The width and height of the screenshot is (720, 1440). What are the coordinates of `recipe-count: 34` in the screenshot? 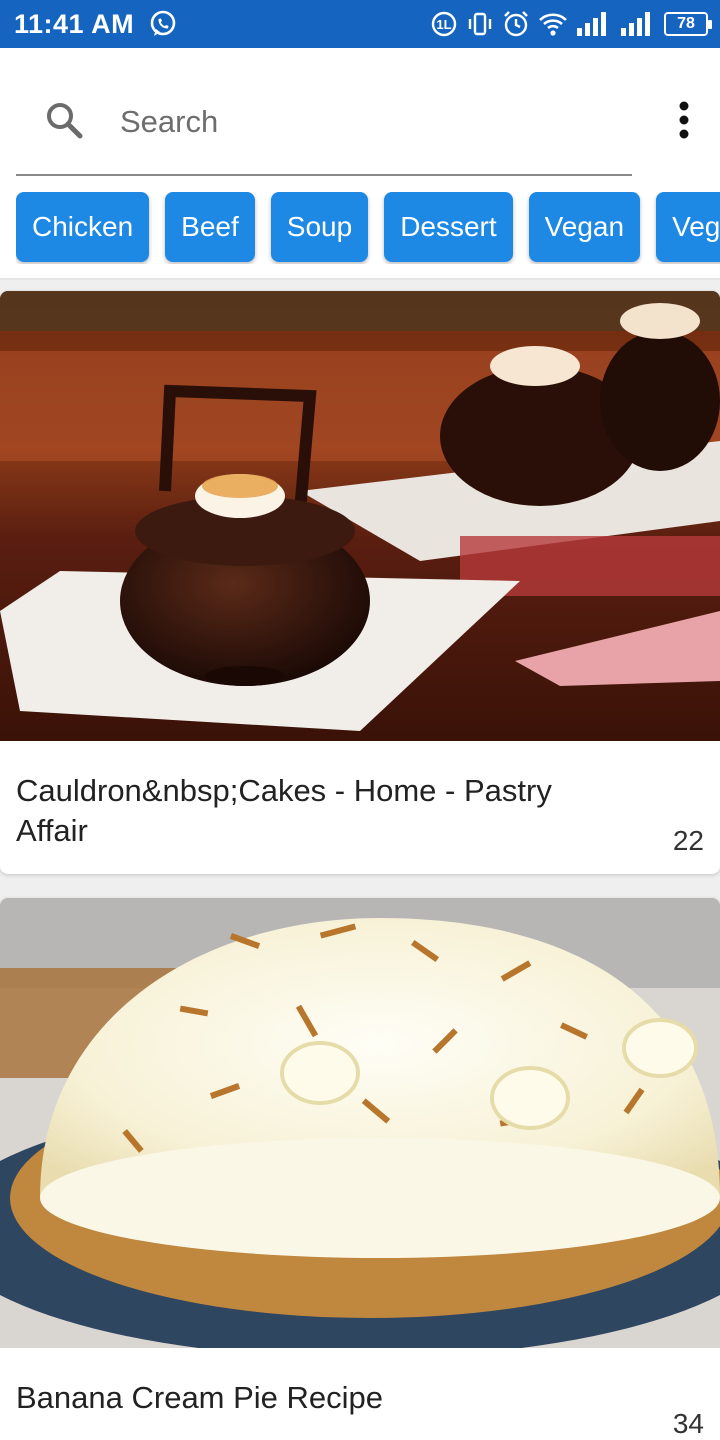 It's located at (688, 1423).